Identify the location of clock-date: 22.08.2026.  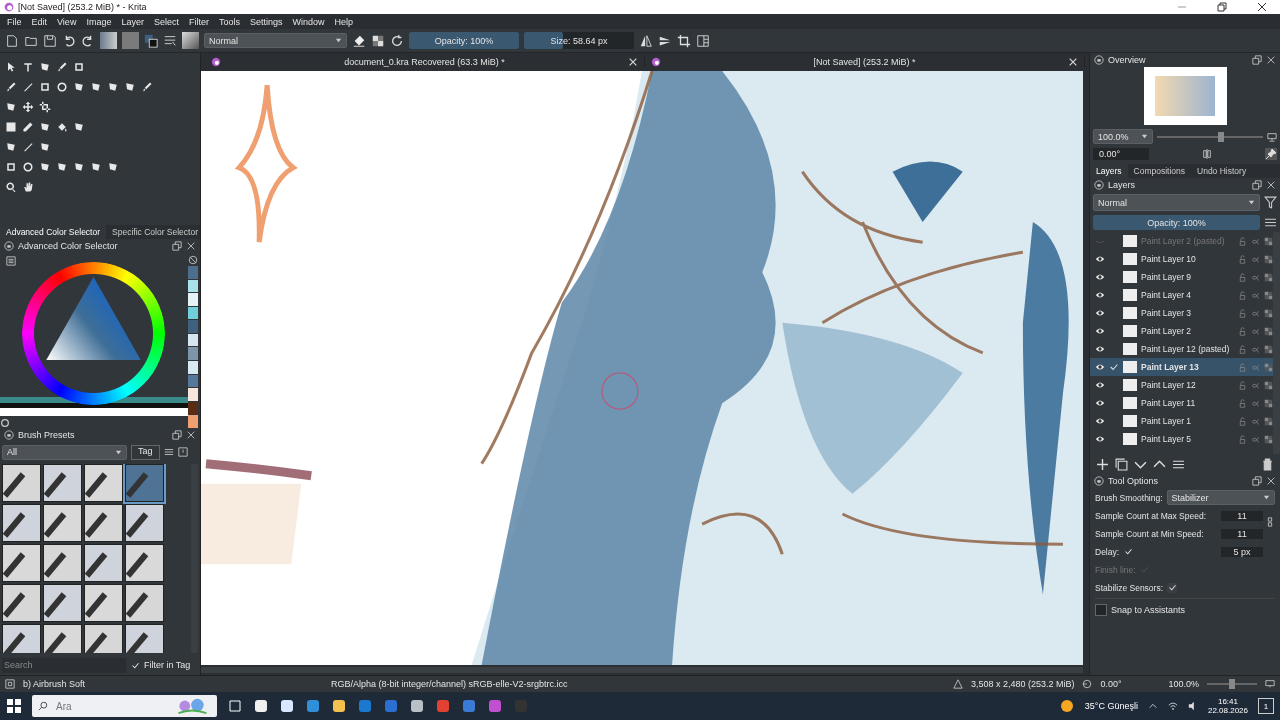
(1227, 710).